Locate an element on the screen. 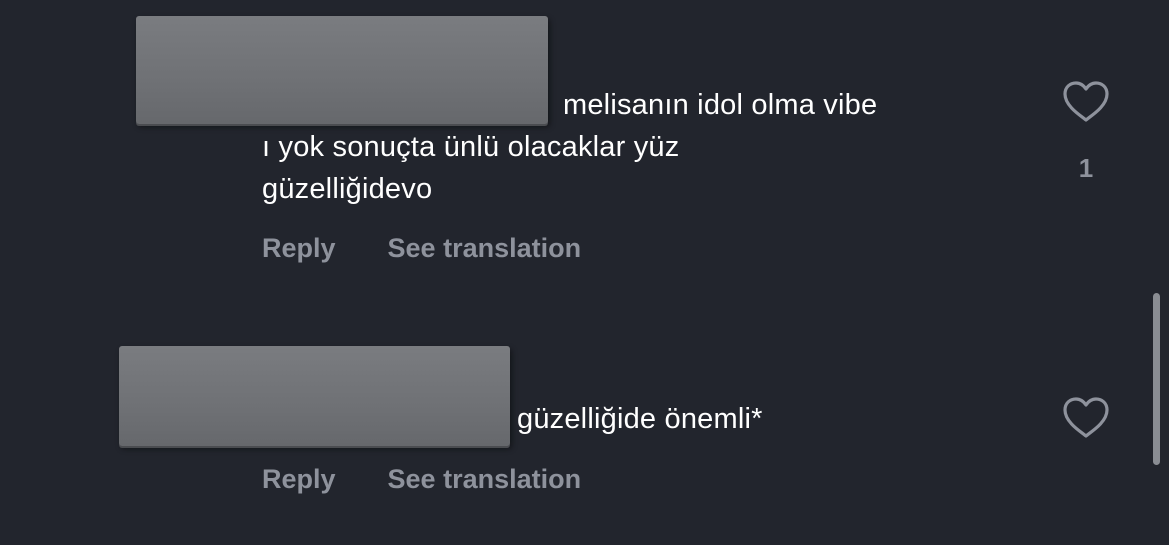 The height and width of the screenshot is (545, 1169). heart-outline-icon is located at coordinates (1086, 417).